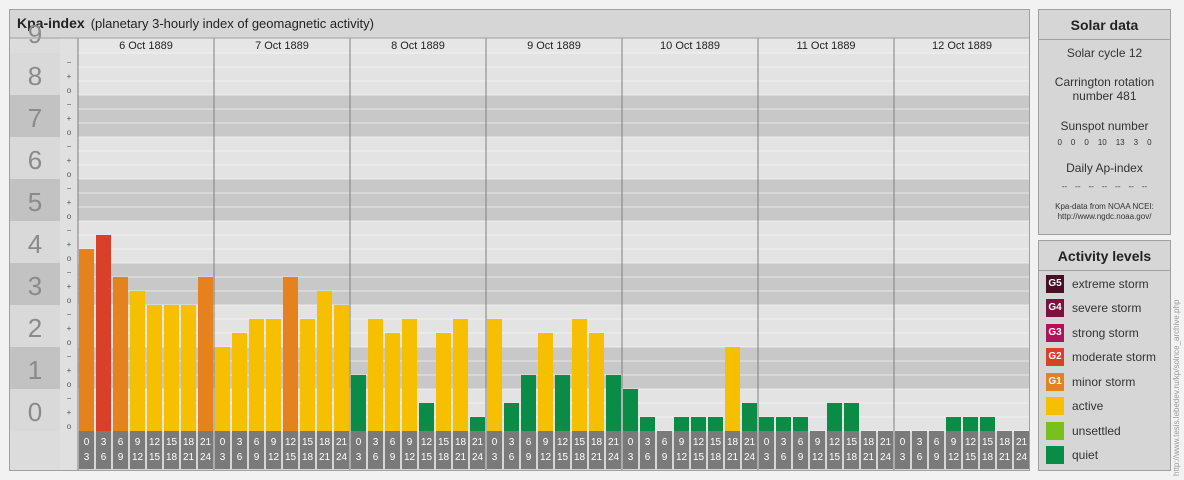 The width and height of the screenshot is (1184, 480). What do you see at coordinates (146, 46) in the screenshot?
I see `day-label: 6 Oct 1889` at bounding box center [146, 46].